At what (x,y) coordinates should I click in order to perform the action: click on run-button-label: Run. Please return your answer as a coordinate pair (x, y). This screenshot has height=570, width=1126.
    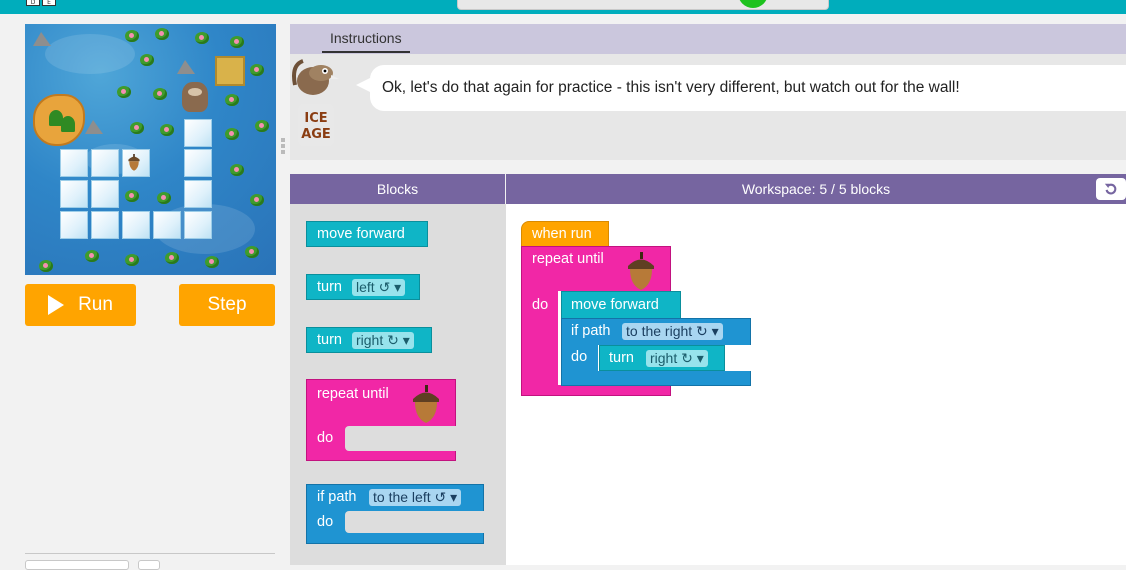
    Looking at the image, I should click on (95, 304).